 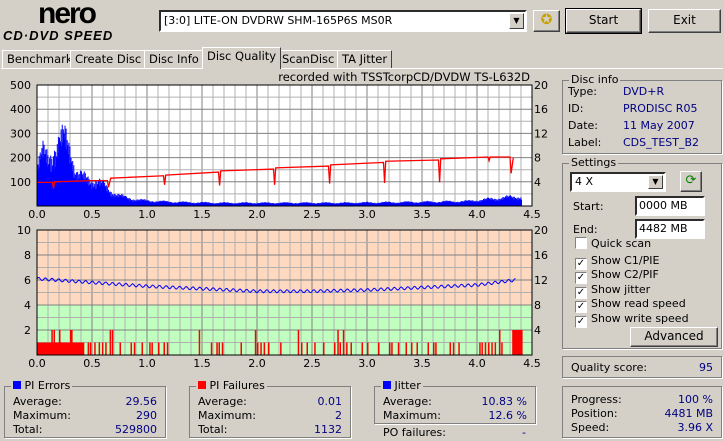 What do you see at coordinates (638, 303) in the screenshot?
I see `checkbox-label: Show read speed` at bounding box center [638, 303].